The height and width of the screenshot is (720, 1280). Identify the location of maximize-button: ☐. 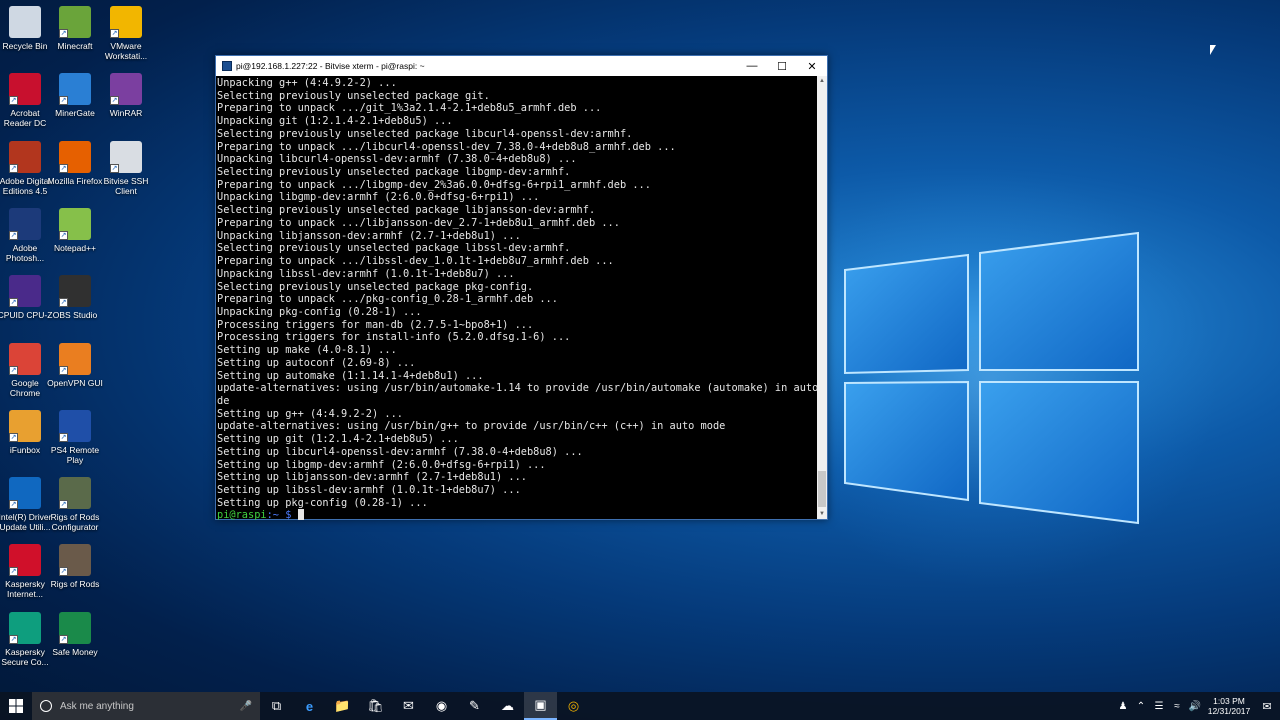
(782, 66).